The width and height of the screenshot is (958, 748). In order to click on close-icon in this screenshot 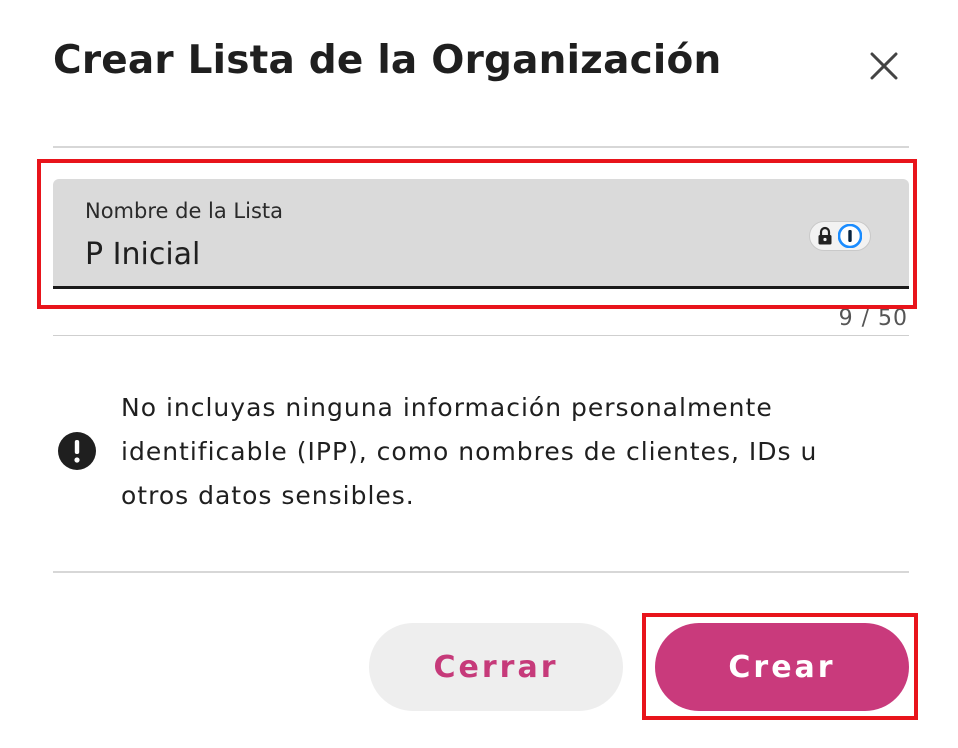, I will do `click(884, 66)`.